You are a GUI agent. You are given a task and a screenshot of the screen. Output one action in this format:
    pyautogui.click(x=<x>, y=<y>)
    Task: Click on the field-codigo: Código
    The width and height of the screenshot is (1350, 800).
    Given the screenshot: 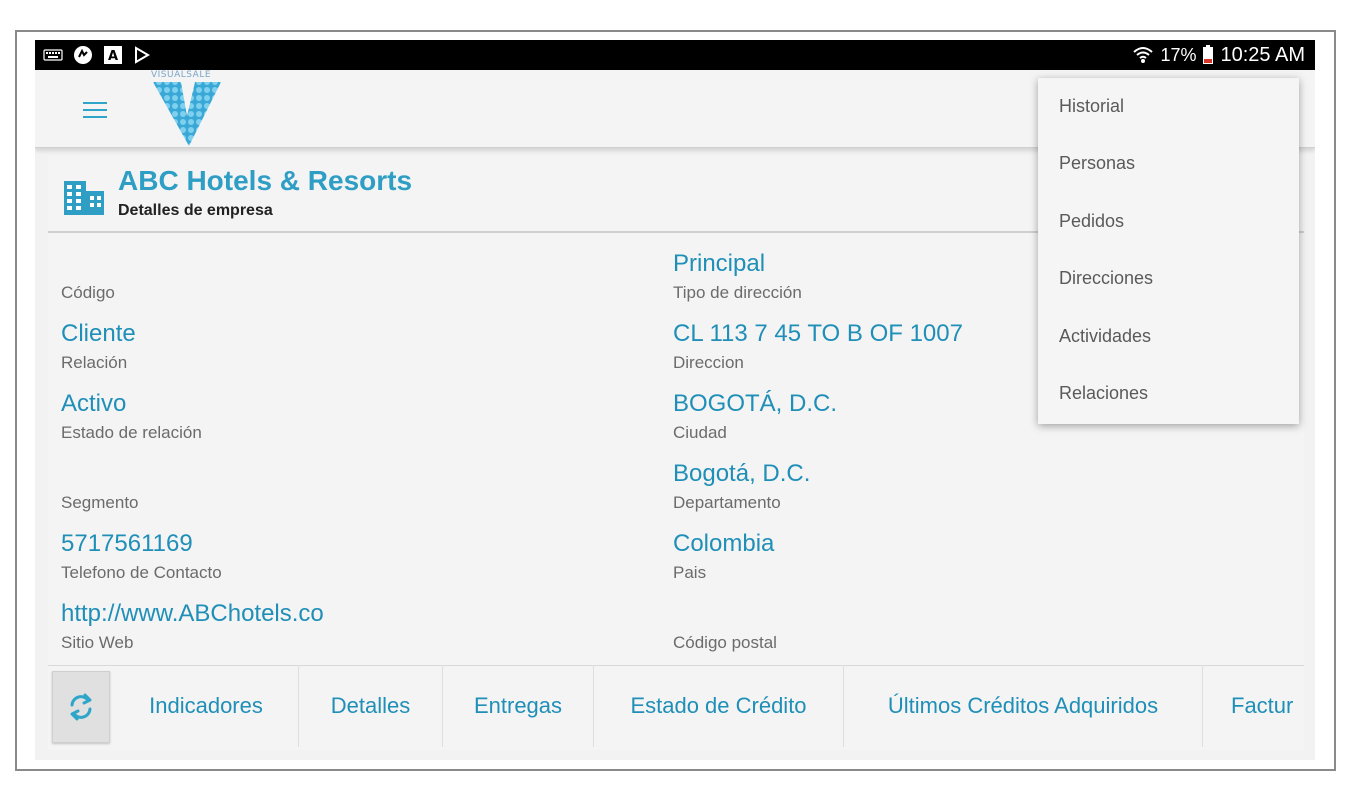 What is the action you would take?
    pyautogui.click(x=88, y=277)
    